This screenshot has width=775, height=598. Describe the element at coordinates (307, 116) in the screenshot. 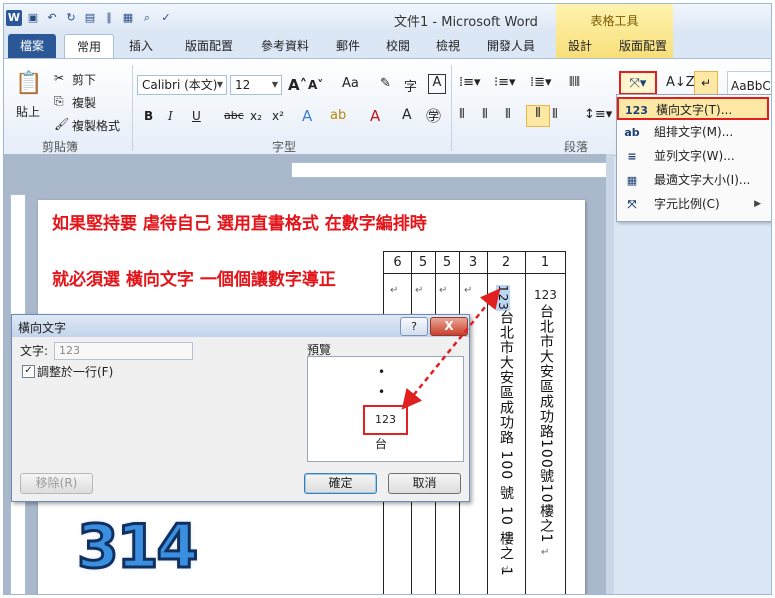

I see `text-effects-icon: A` at that location.